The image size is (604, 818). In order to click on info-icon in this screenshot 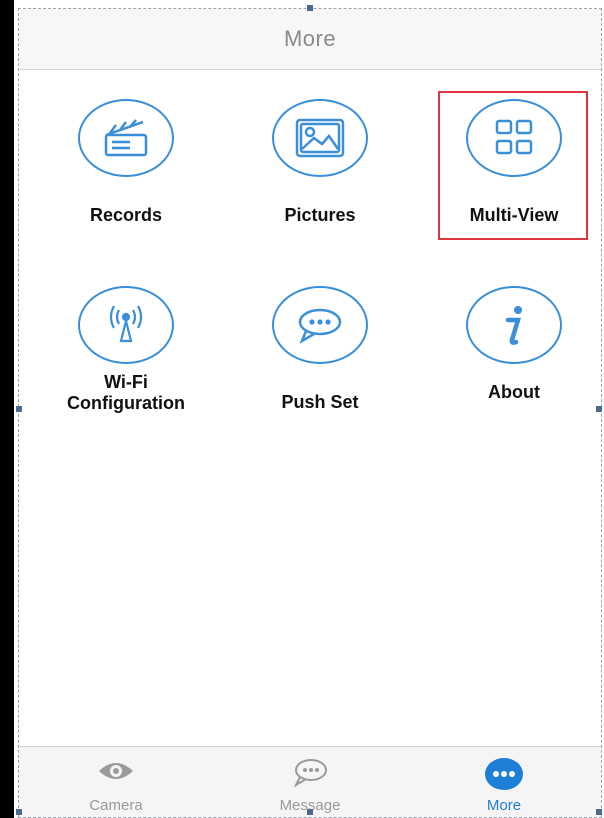, I will do `click(513, 325)`.